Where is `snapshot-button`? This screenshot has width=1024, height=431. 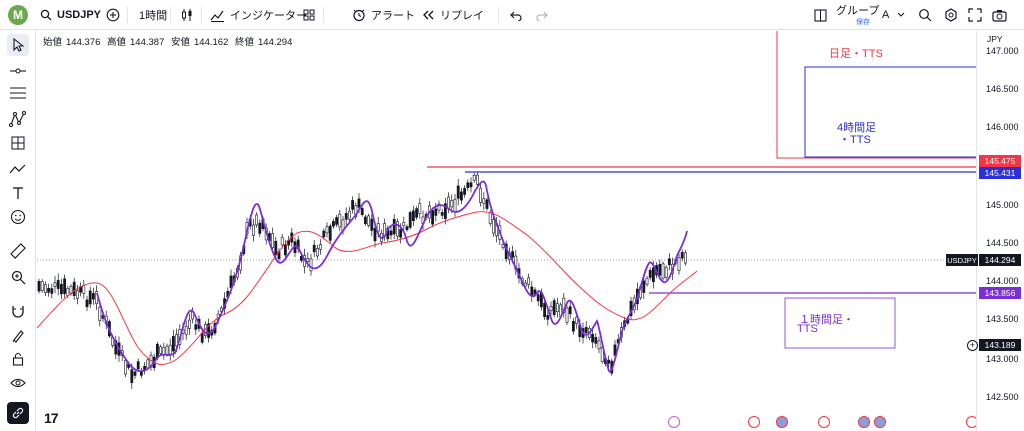 snapshot-button is located at coordinates (999, 15).